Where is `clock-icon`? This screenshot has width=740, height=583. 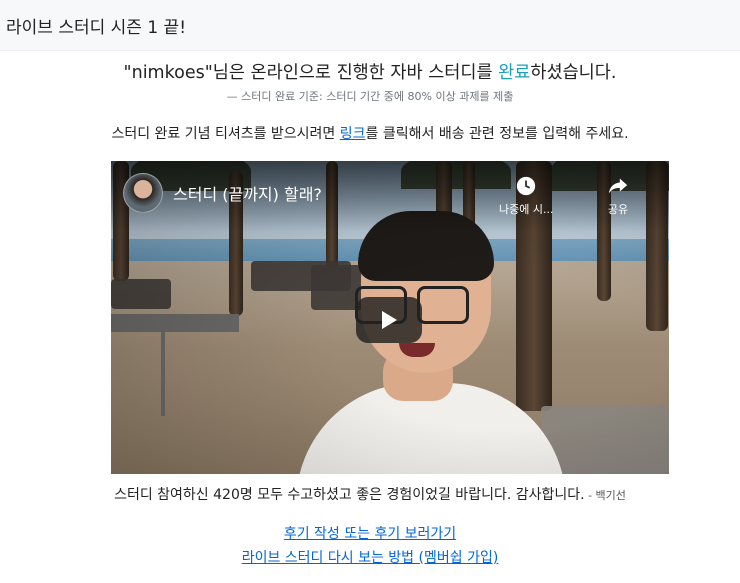
clock-icon is located at coordinates (526, 186).